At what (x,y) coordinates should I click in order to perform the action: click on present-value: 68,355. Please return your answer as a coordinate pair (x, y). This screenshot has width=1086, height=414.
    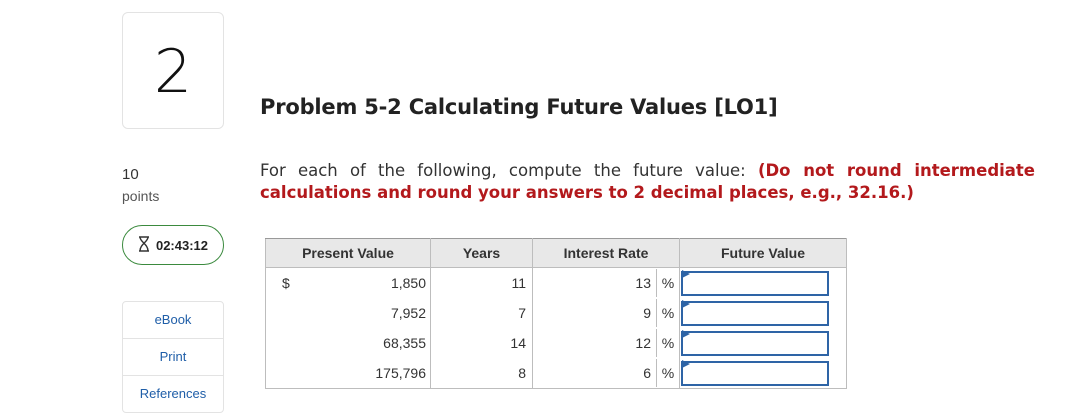
    Looking at the image, I should click on (404, 343).